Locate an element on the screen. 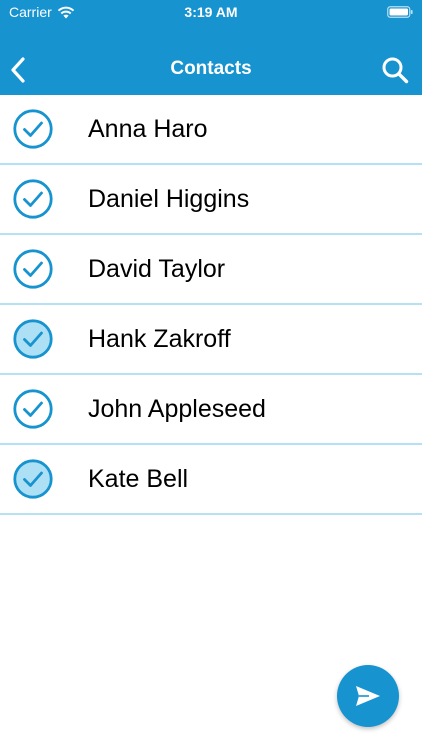  page-title: Contacts is located at coordinates (211, 68).